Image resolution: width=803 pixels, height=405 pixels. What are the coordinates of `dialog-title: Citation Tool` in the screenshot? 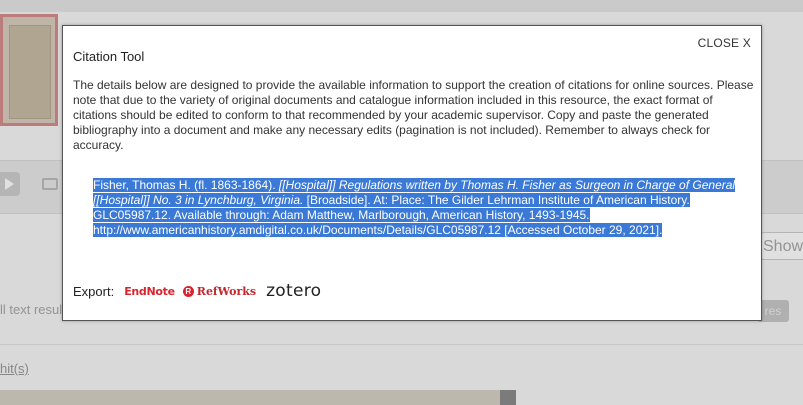 It's located at (109, 56).